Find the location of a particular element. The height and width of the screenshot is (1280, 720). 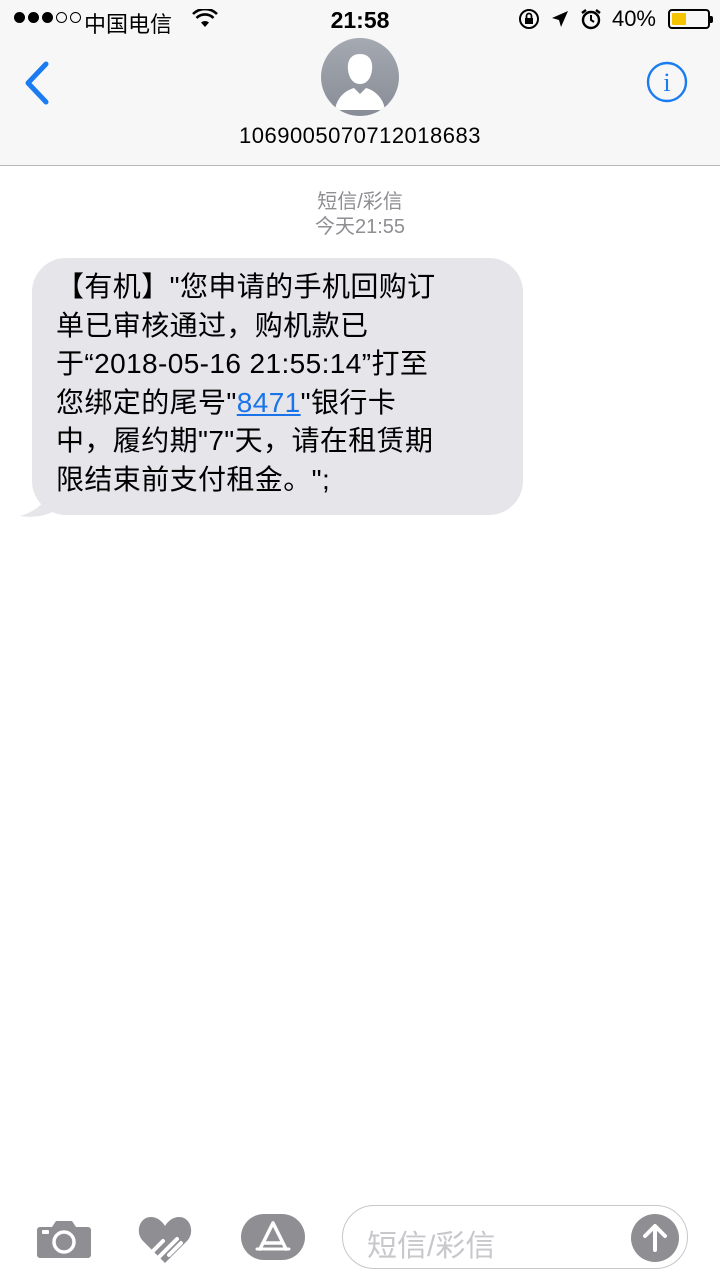

battery-percent: 40% is located at coordinates (633, 18).